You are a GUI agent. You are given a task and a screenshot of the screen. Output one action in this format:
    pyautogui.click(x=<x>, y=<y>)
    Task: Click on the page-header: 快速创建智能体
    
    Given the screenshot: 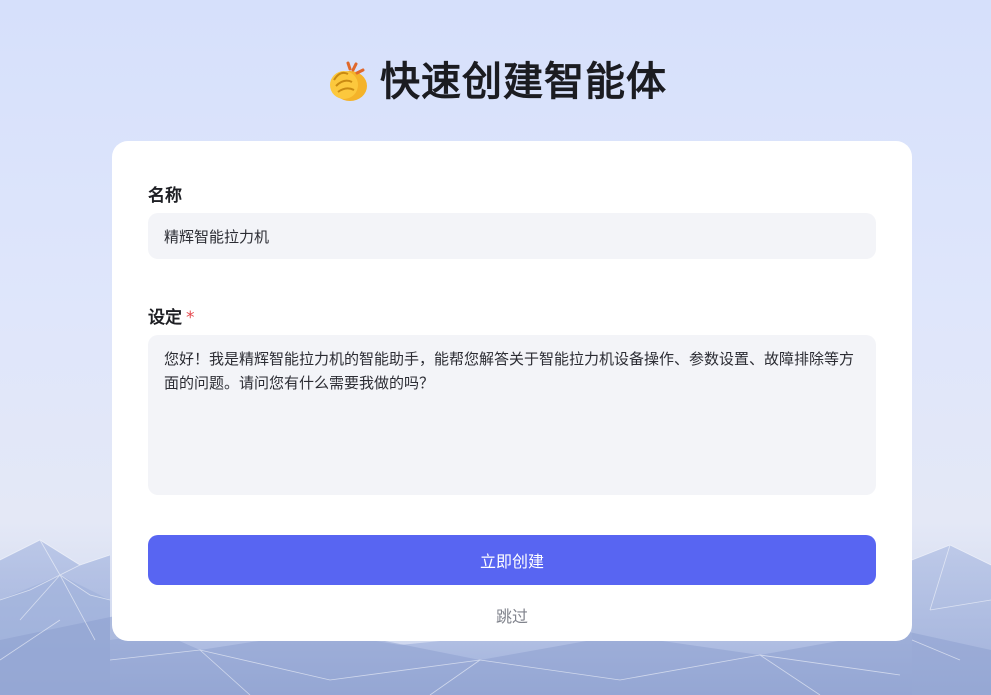 What is the action you would take?
    pyautogui.click(x=495, y=82)
    